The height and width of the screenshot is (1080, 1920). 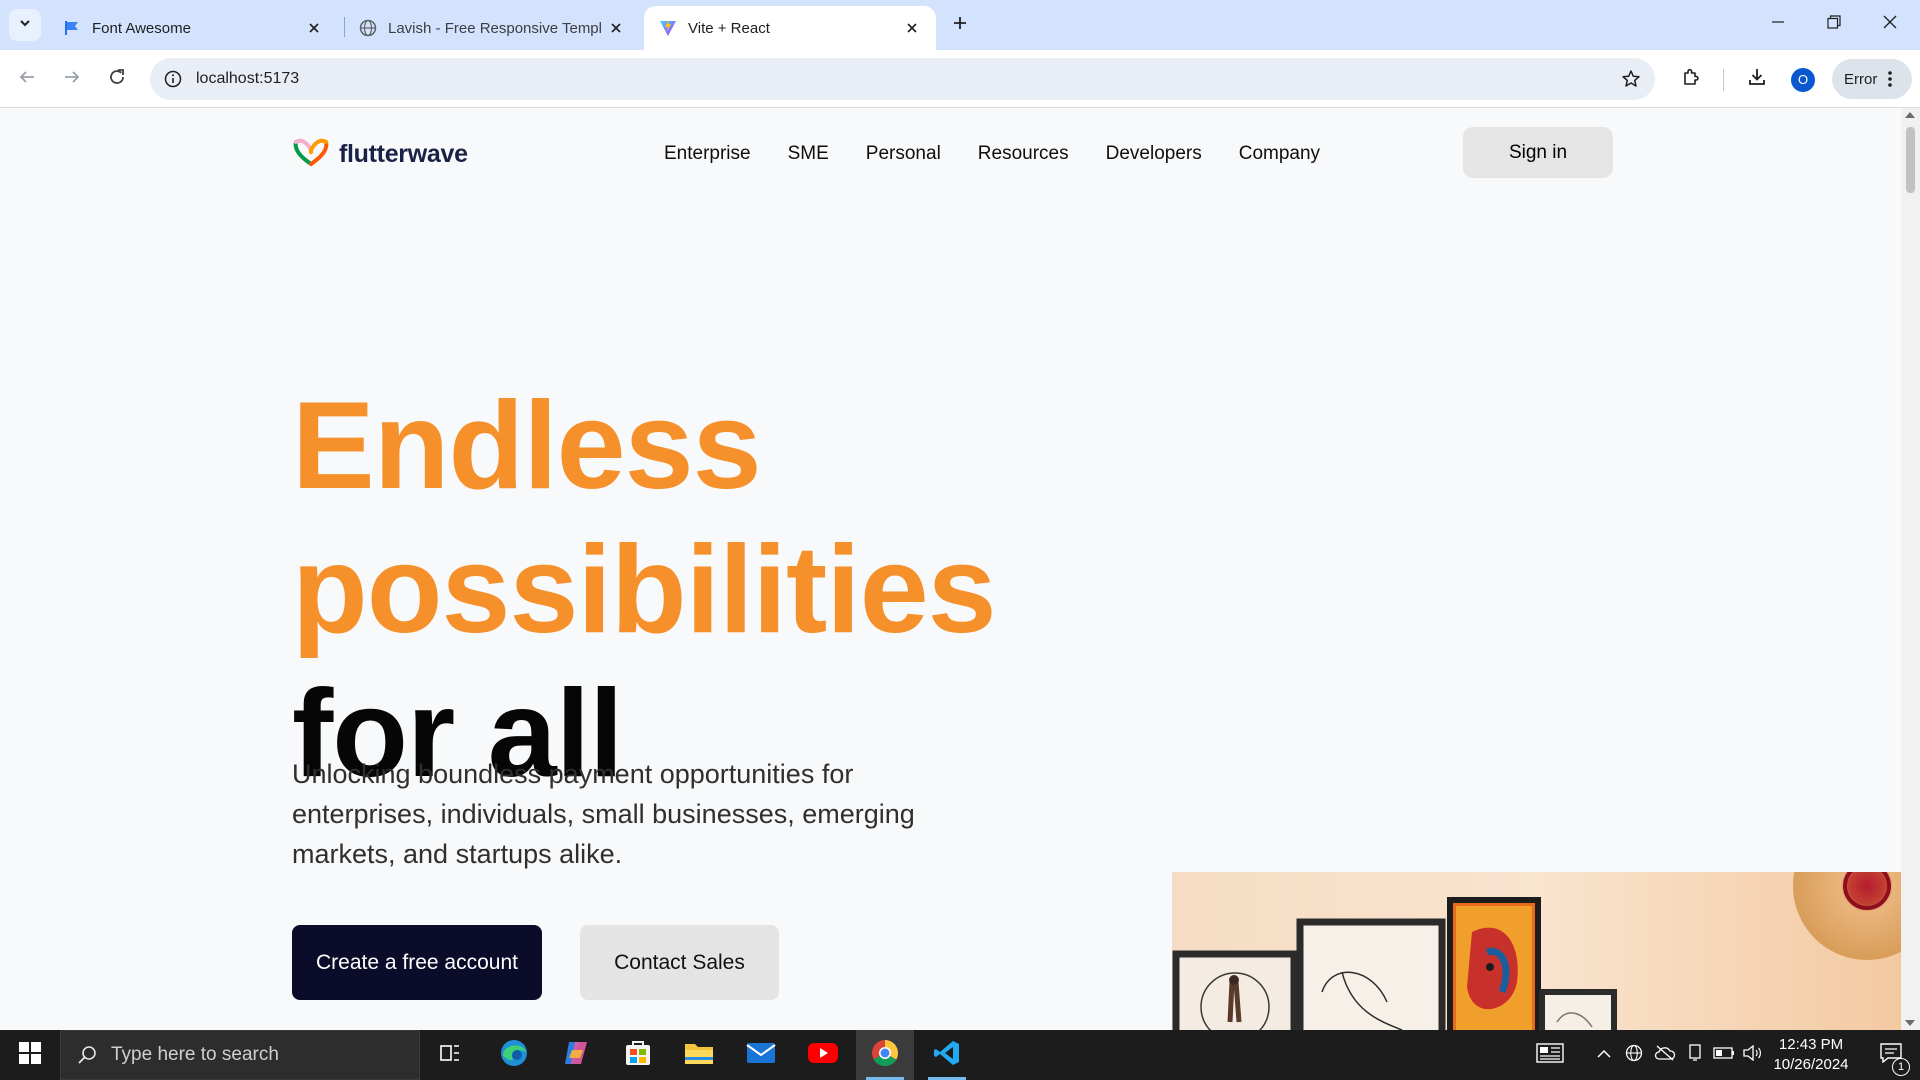 I want to click on mail-icon, so click(x=761, y=1055).